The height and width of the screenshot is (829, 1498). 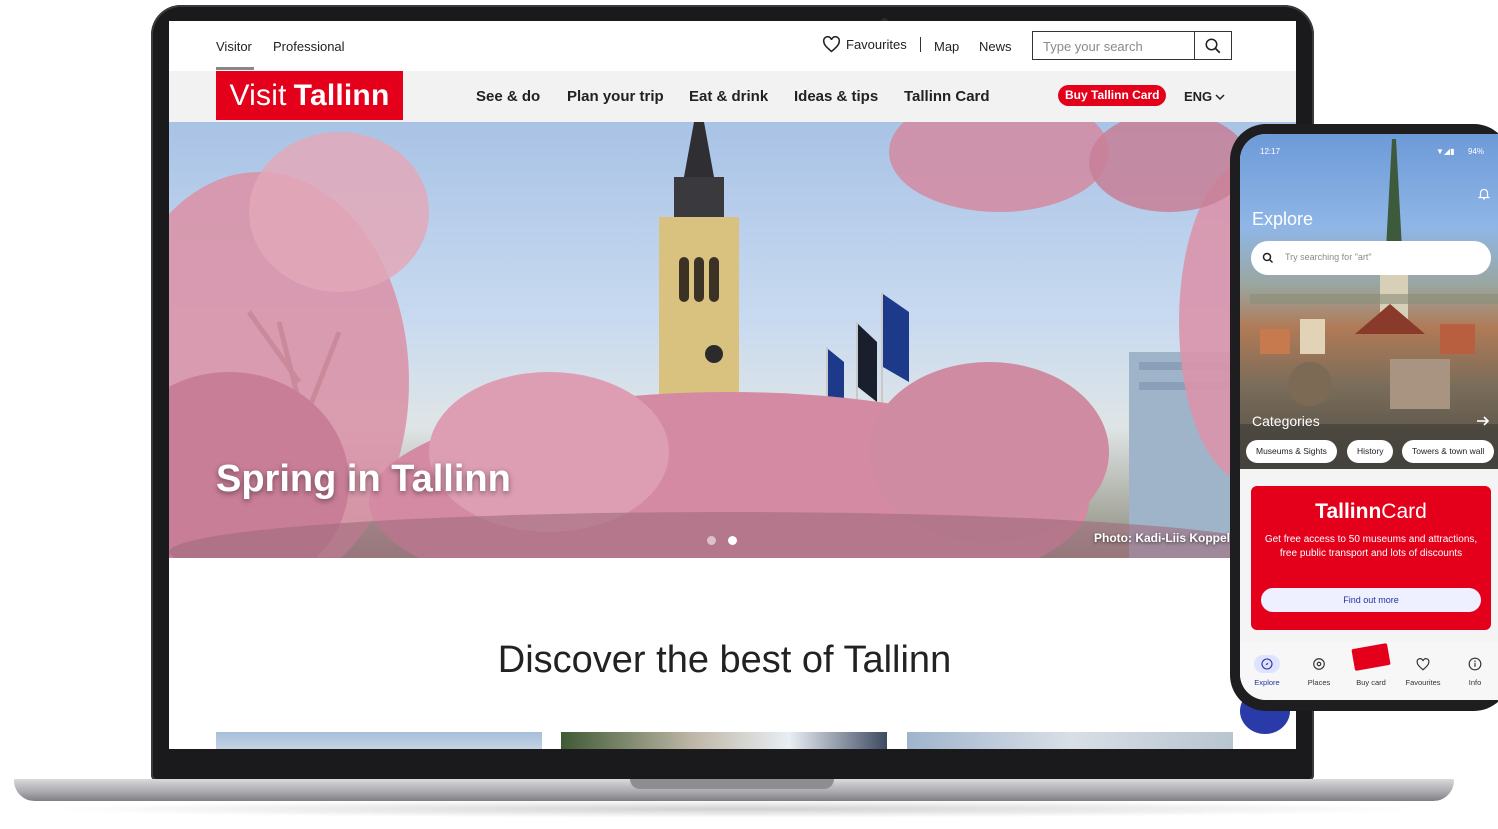 I want to click on tab-explore: Explore, so click(x=1267, y=670).